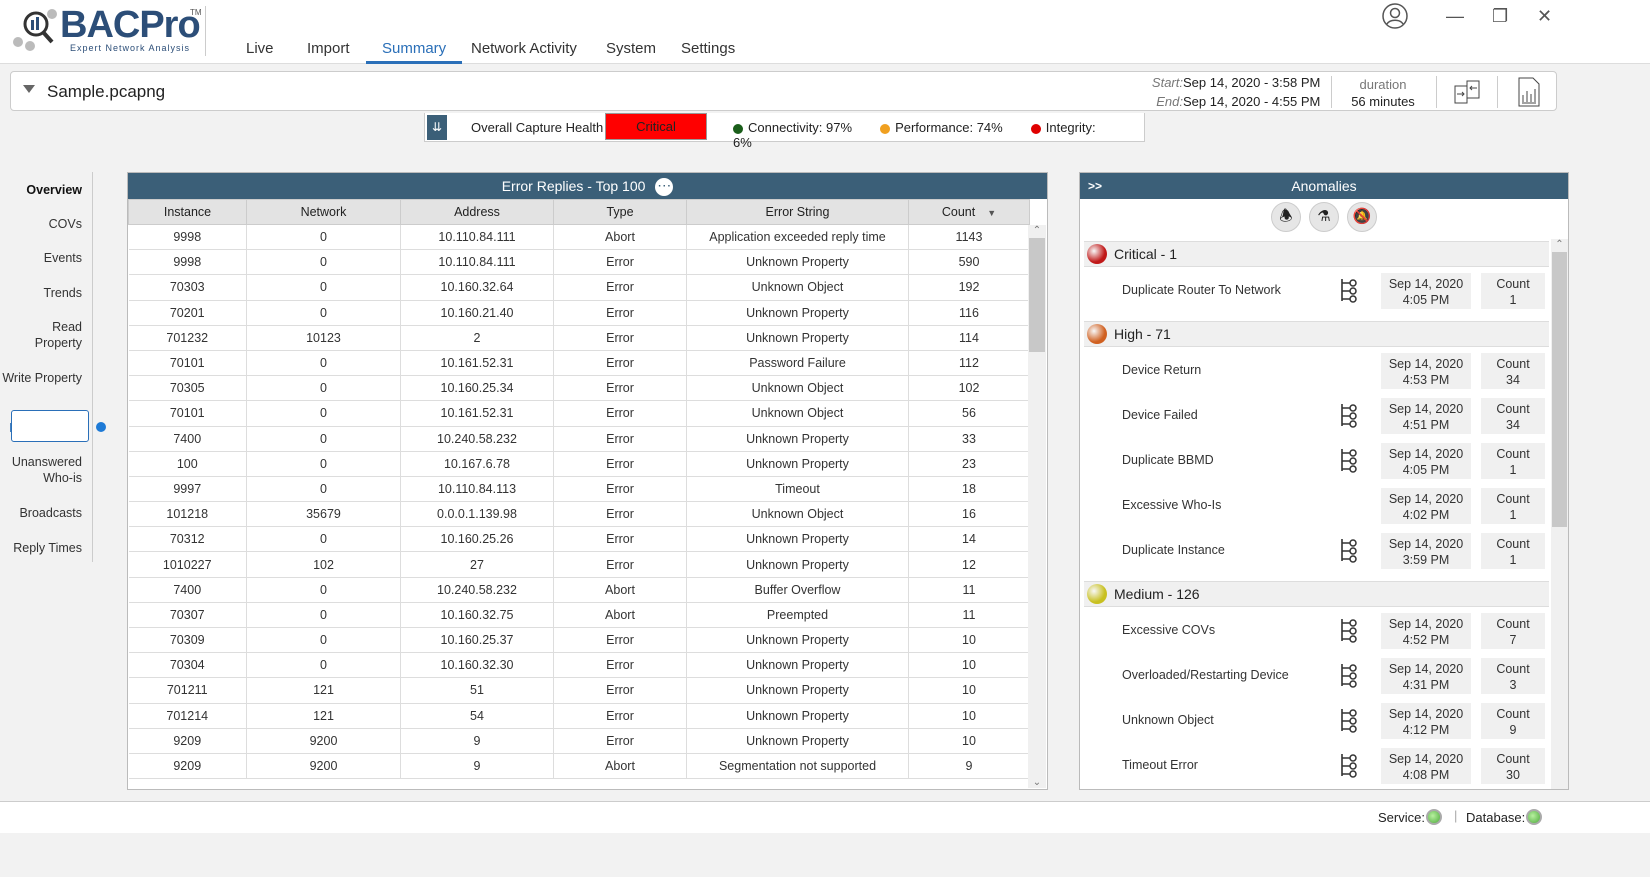  I want to click on filter-sliders-icon: ⚗, so click(1324, 217).